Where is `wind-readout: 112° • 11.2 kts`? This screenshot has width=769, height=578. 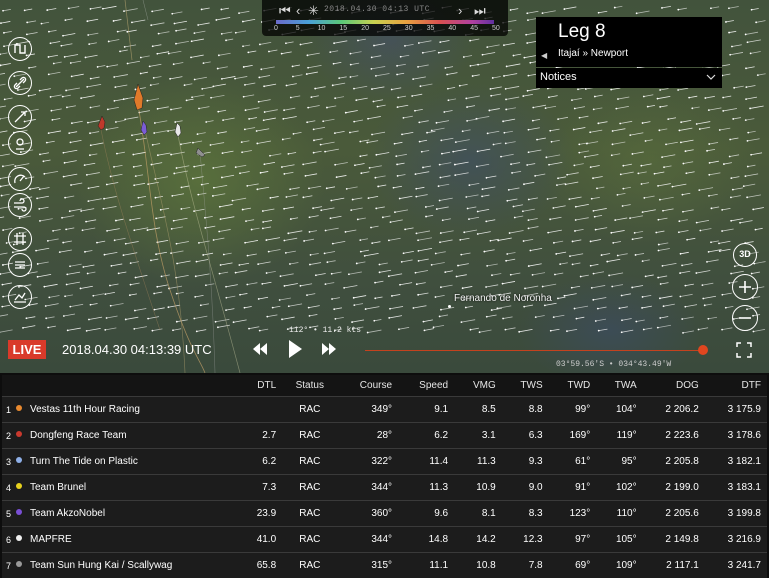 wind-readout: 112° • 11.2 kts is located at coordinates (325, 330).